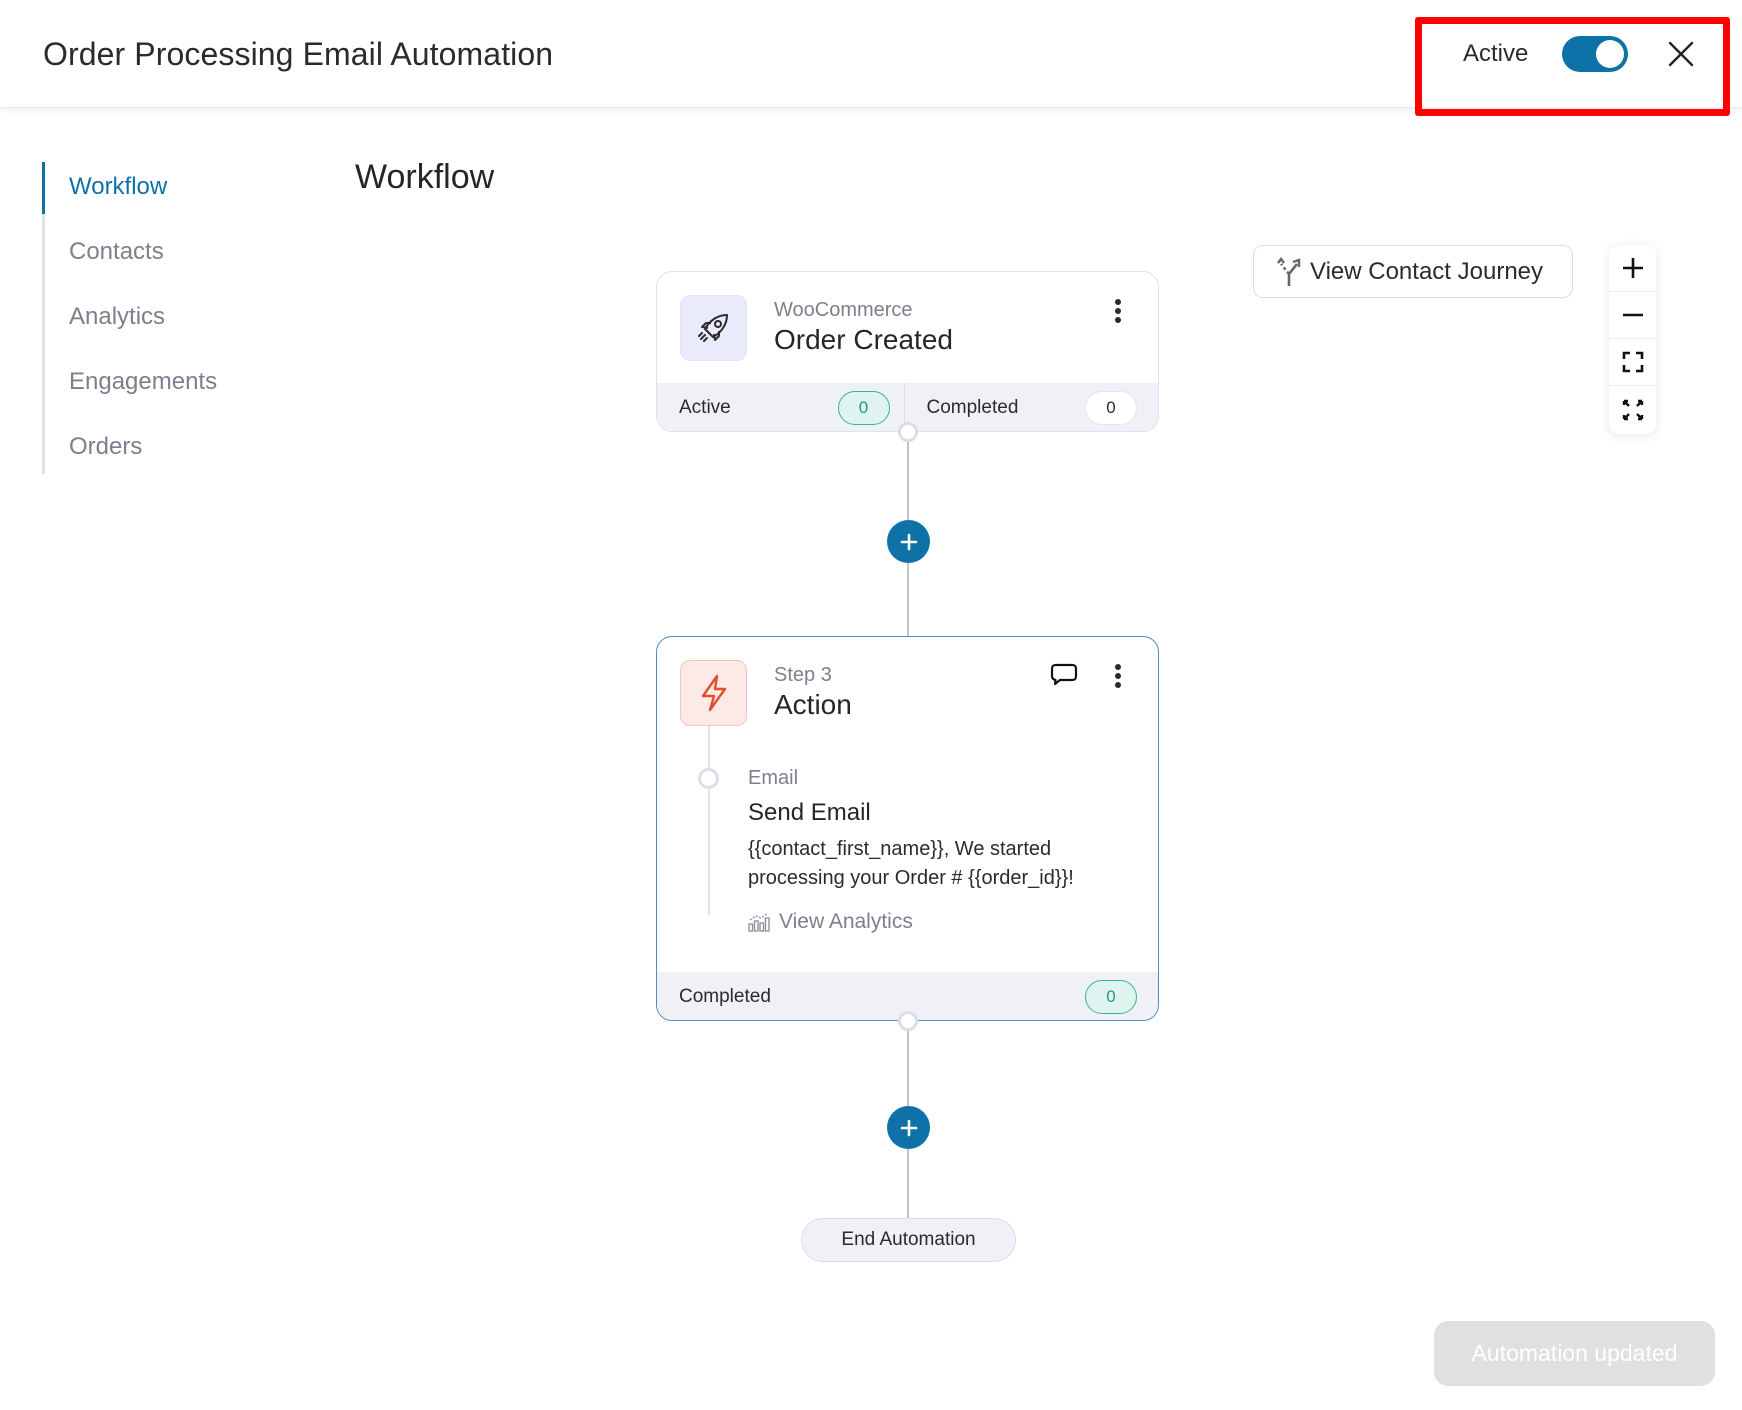 The width and height of the screenshot is (1742, 1410). I want to click on status-label: Active, so click(1496, 53).